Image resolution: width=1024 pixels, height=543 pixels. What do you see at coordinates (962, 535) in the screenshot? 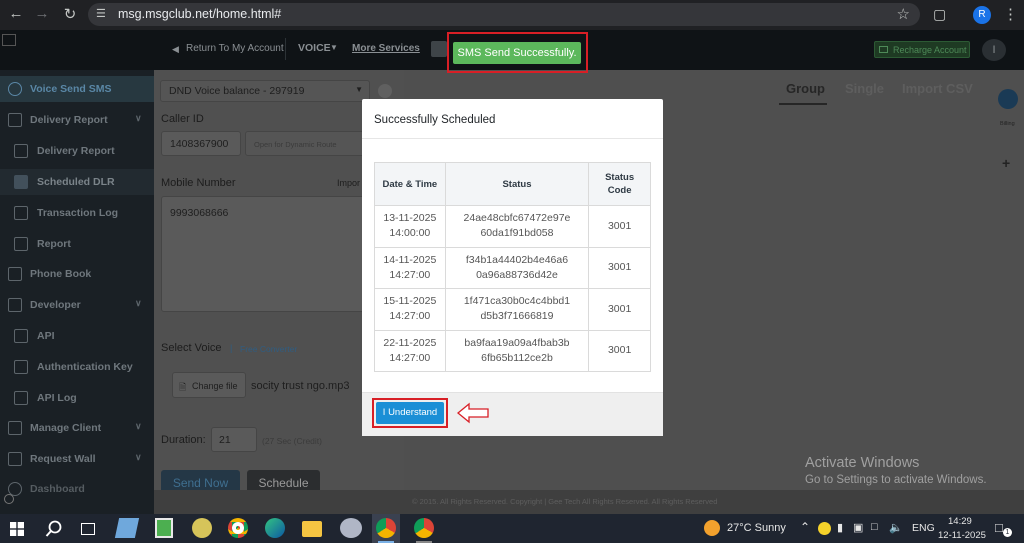
I see `clock-date: 12-11-2025` at bounding box center [962, 535].